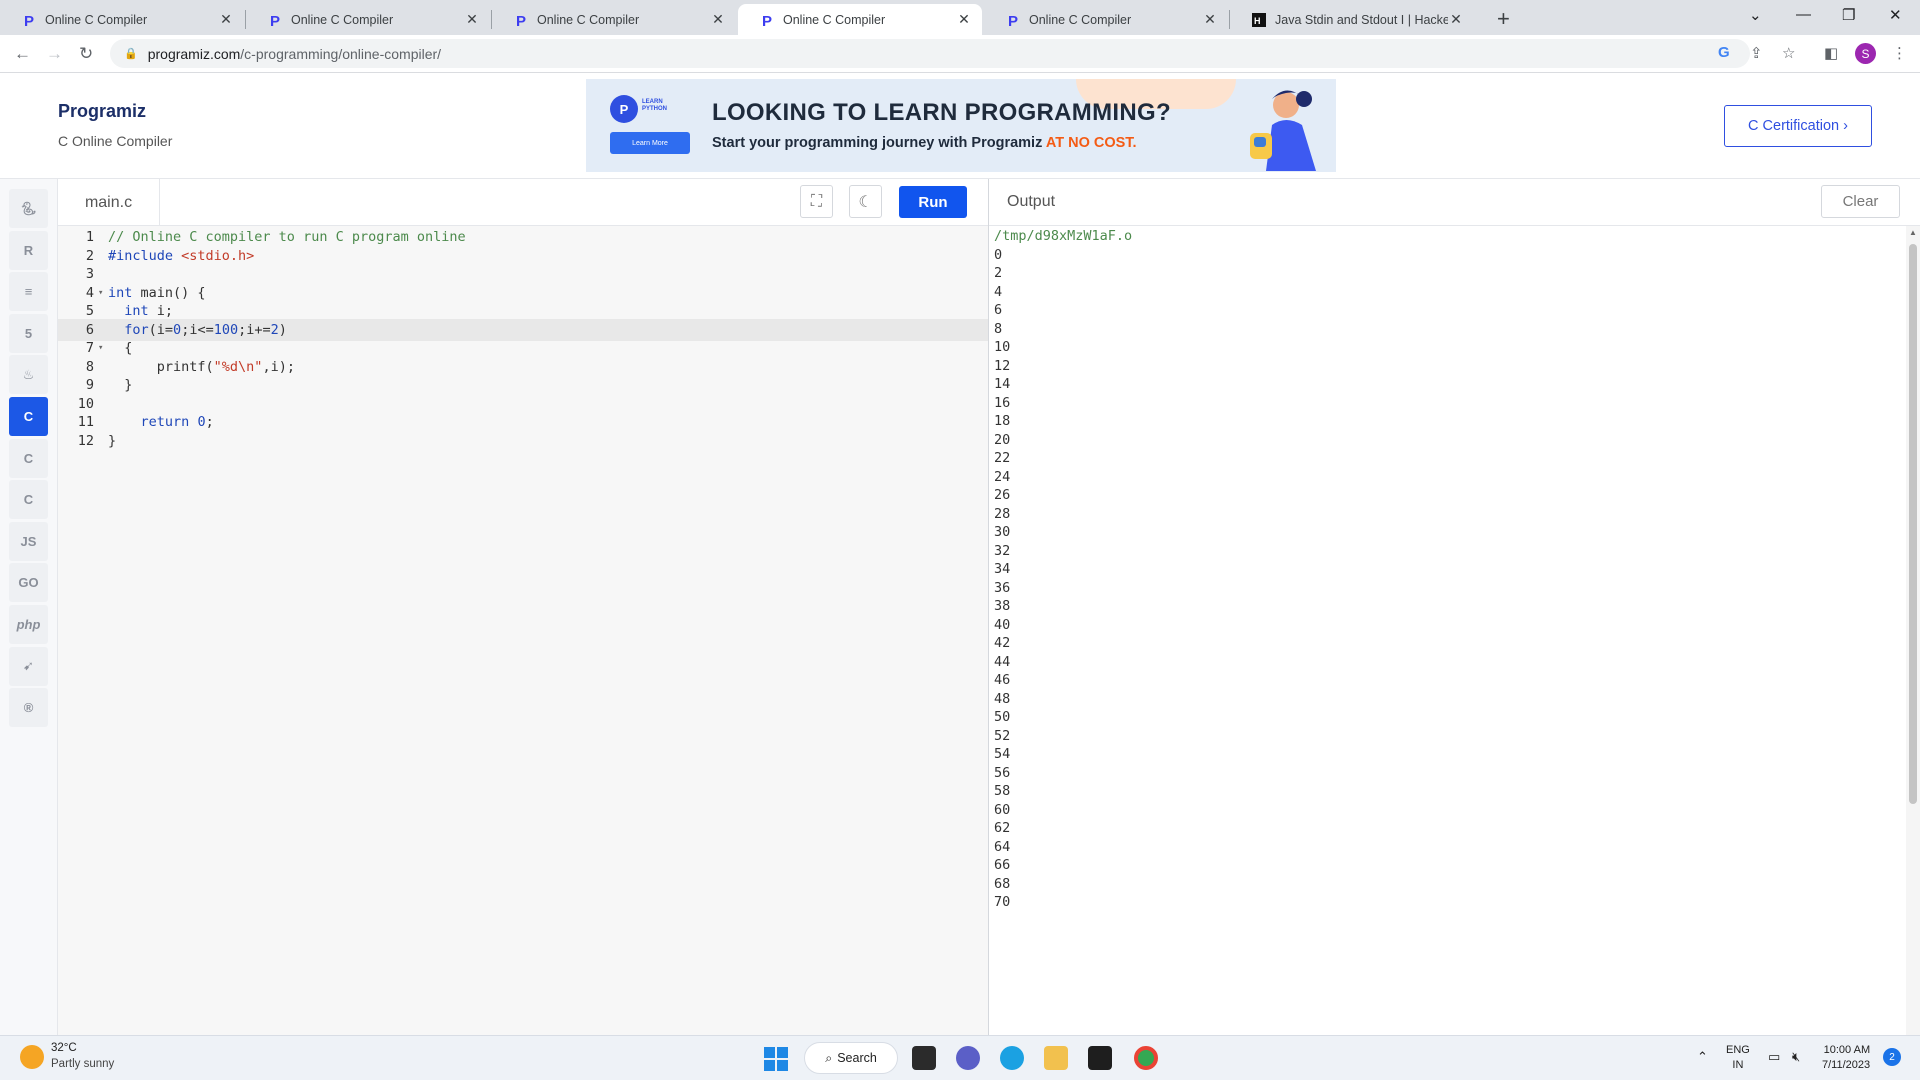 This screenshot has height=1080, width=1920. What do you see at coordinates (1756, 53) in the screenshot?
I see `share-icon: ⇪` at bounding box center [1756, 53].